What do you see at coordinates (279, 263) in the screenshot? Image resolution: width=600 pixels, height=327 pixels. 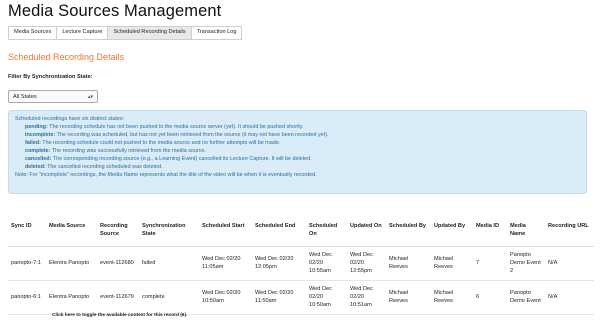 I see `cell-scheduled-end: Wed Dec 02/20 12:05pm` at bounding box center [279, 263].